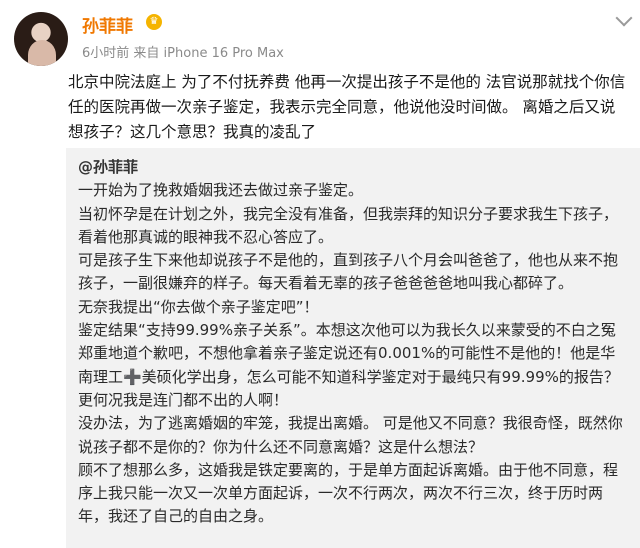 The width and height of the screenshot is (640, 548). What do you see at coordinates (41, 39) in the screenshot?
I see `avatar` at bounding box center [41, 39].